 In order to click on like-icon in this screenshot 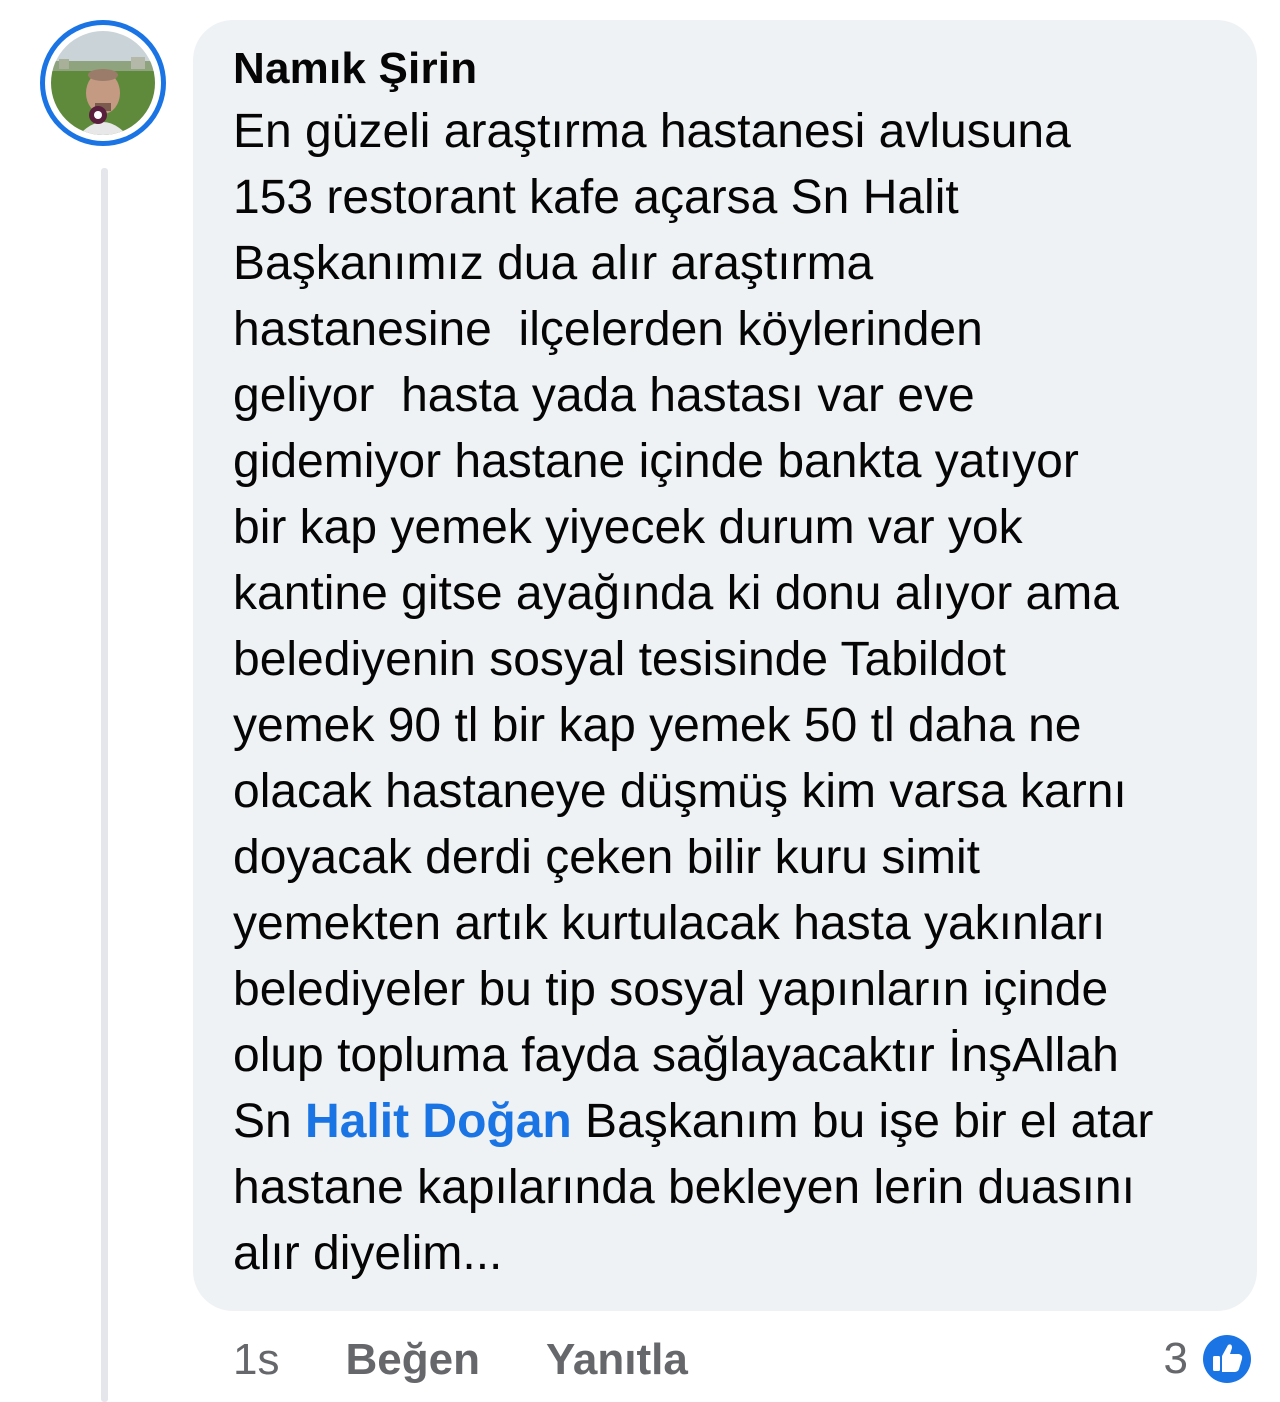, I will do `click(1227, 1359)`.